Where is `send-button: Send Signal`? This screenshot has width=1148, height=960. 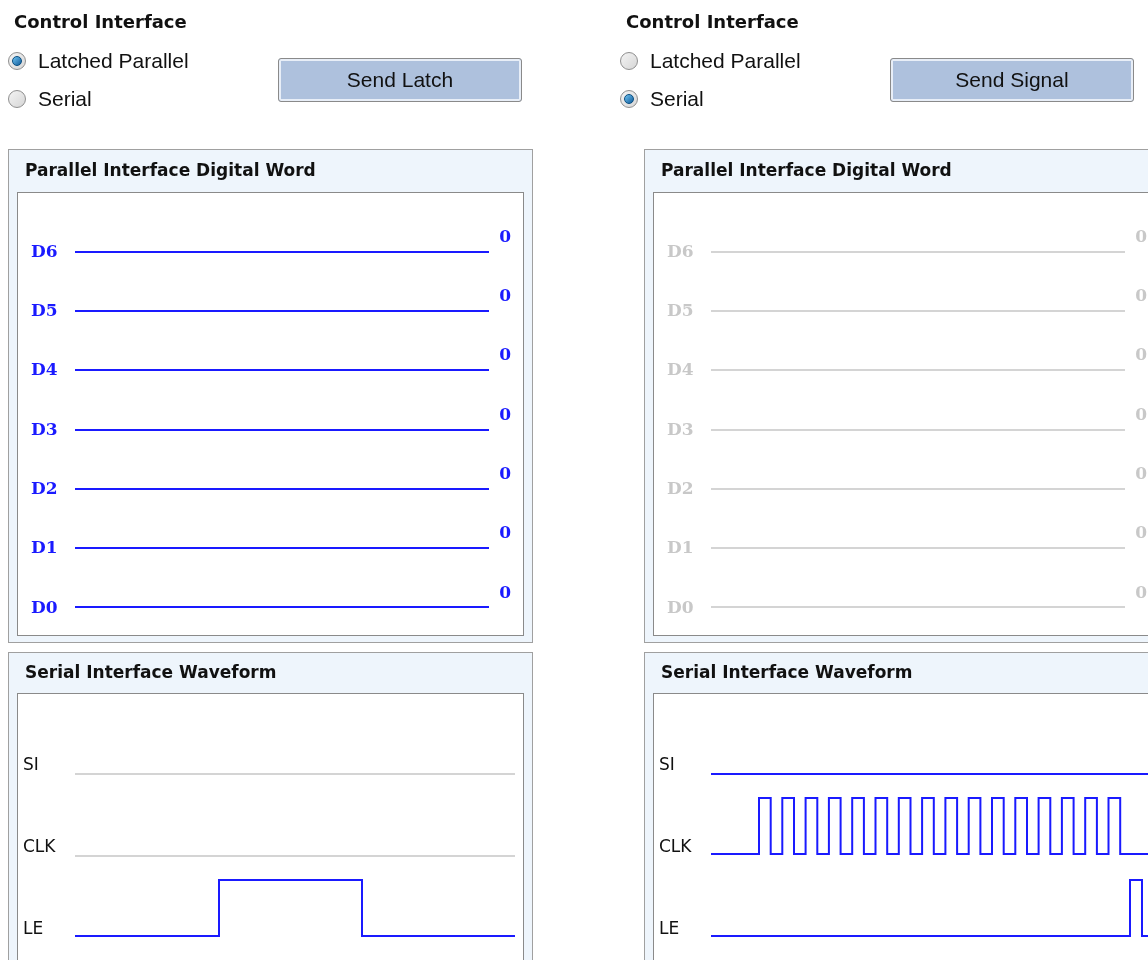
send-button: Send Signal is located at coordinates (1012, 80).